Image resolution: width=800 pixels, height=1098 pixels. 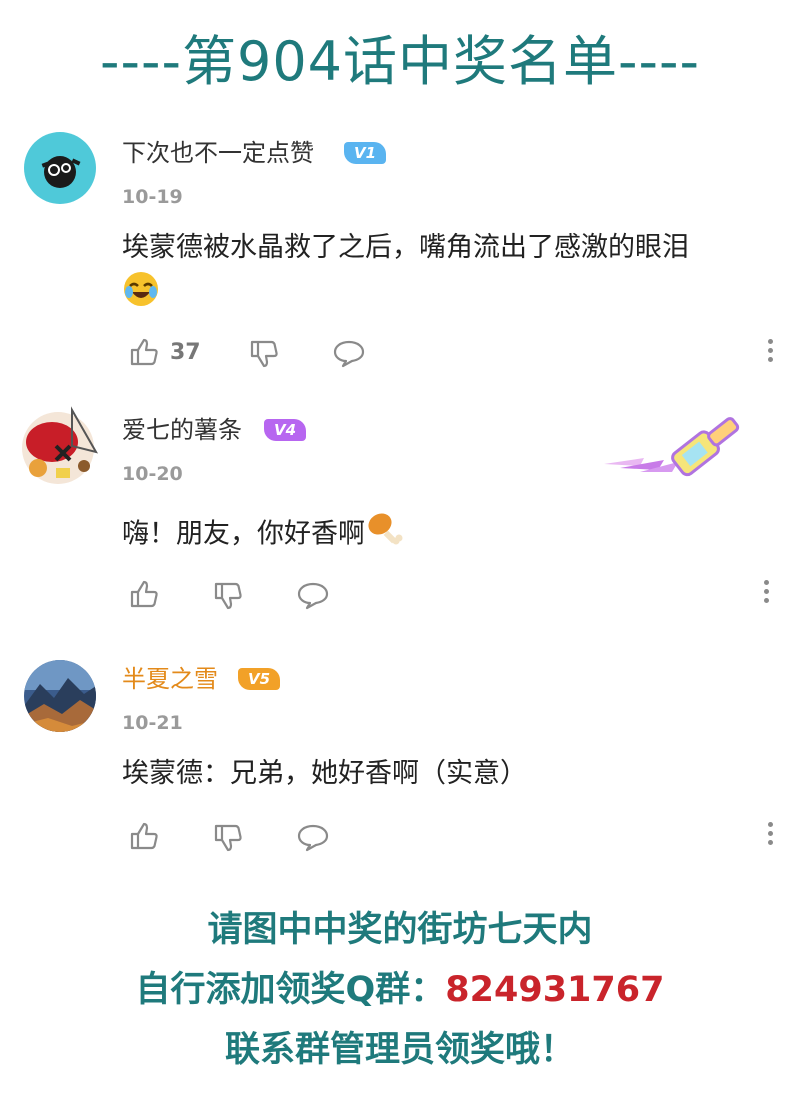 I want to click on page-title: ----第904话中奖名单----, so click(x=400, y=61).